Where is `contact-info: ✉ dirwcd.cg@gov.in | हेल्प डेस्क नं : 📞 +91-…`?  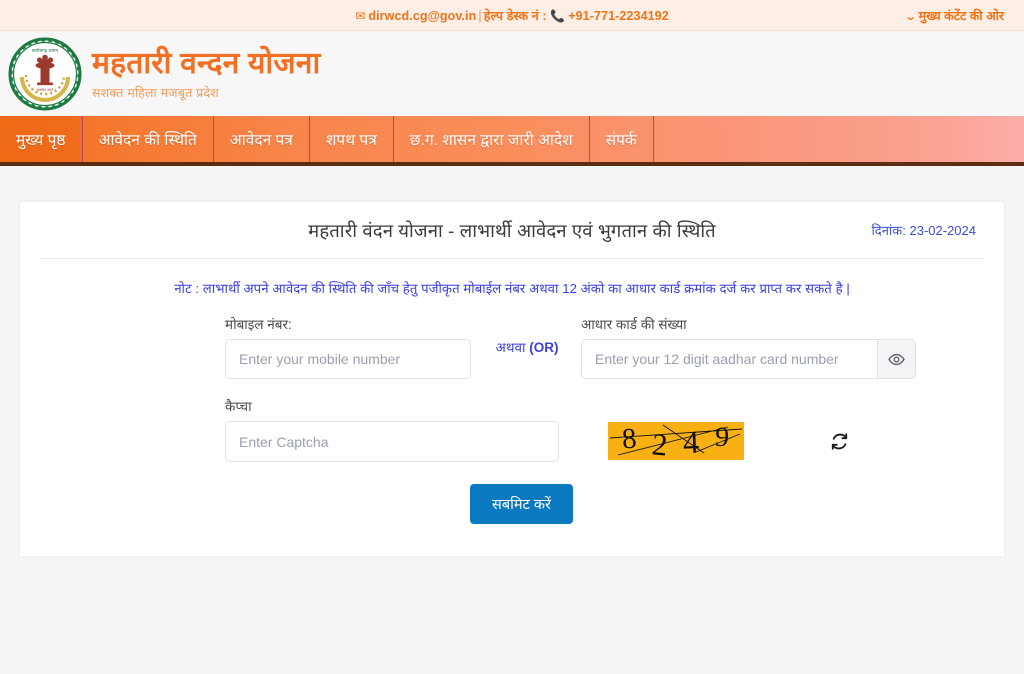 contact-info: ✉ dirwcd.cg@gov.in | हेल्प डेस्क नं : 📞 +91-… is located at coordinates (512, 15).